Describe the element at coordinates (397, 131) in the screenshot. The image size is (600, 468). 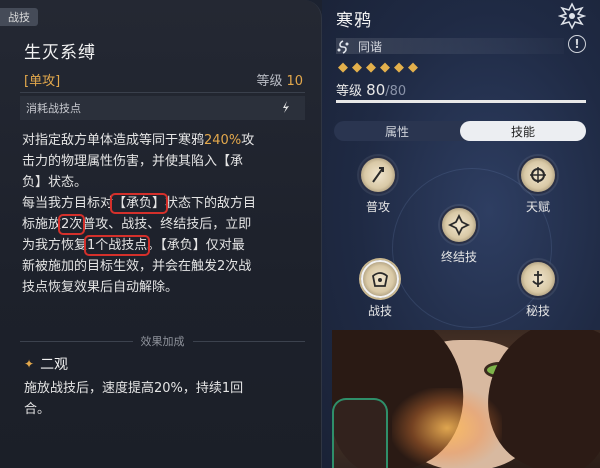
I see `tab-attributes: 属性` at that location.